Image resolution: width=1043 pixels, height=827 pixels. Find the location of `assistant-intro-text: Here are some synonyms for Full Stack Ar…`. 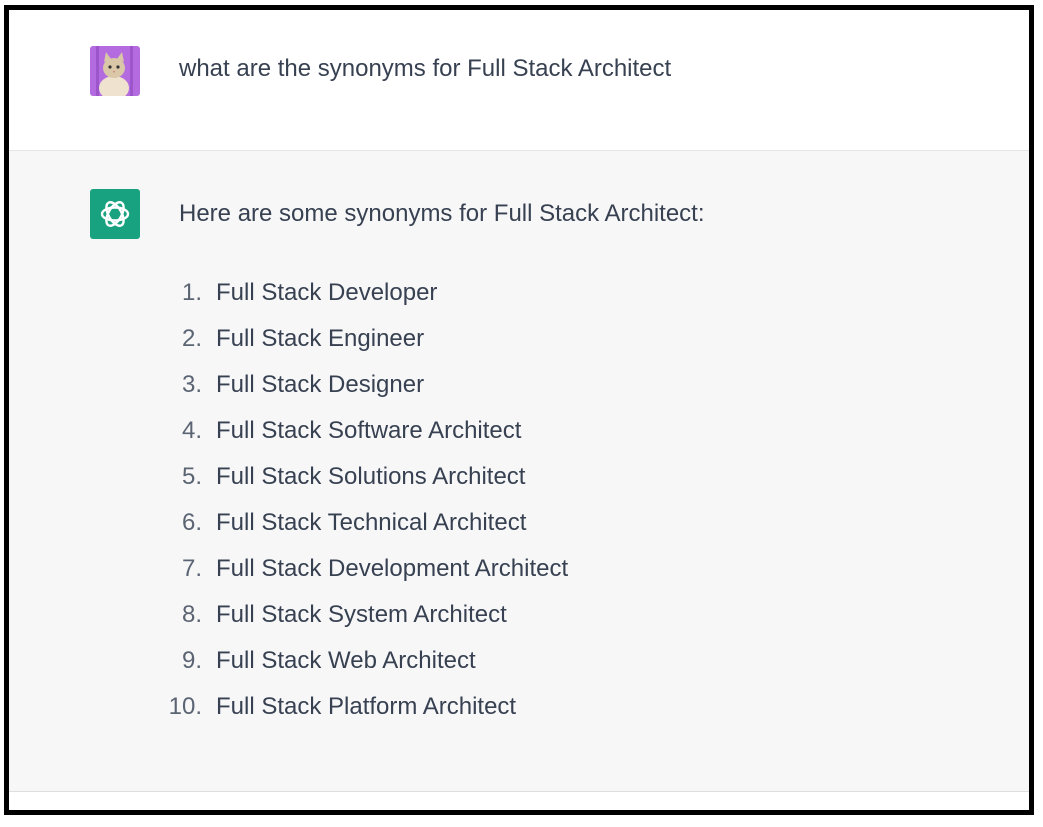

assistant-intro-text: Here are some synonyms for Full Stack Ar… is located at coordinates (442, 213).